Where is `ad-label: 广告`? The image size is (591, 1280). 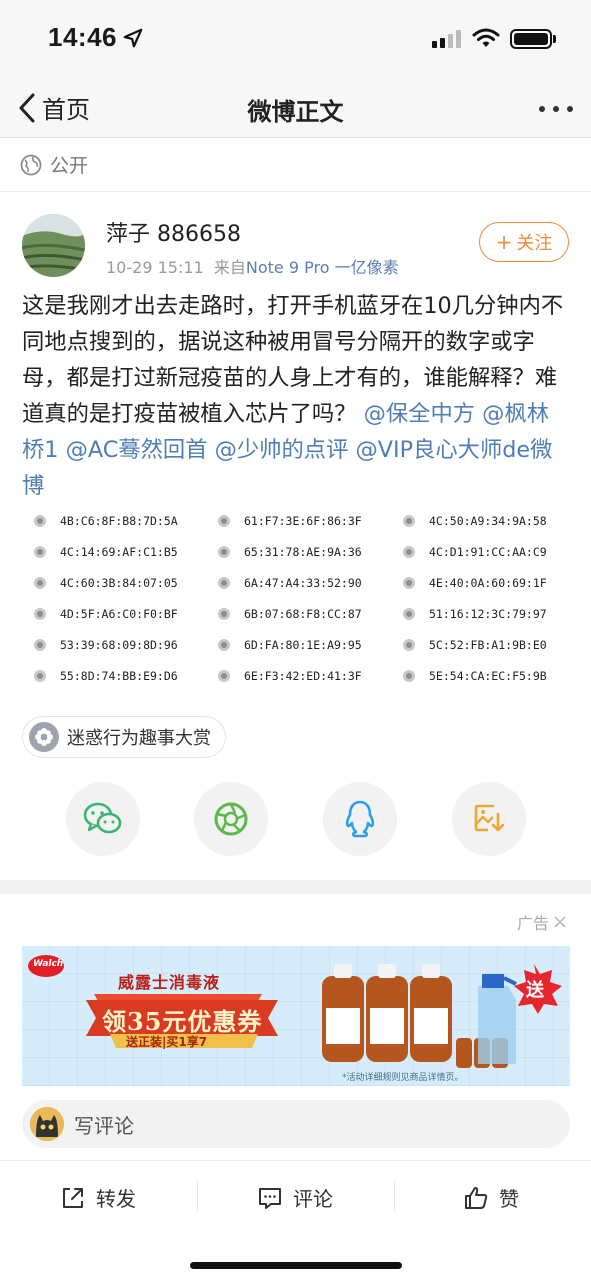 ad-label: 广告 is located at coordinates (542, 922).